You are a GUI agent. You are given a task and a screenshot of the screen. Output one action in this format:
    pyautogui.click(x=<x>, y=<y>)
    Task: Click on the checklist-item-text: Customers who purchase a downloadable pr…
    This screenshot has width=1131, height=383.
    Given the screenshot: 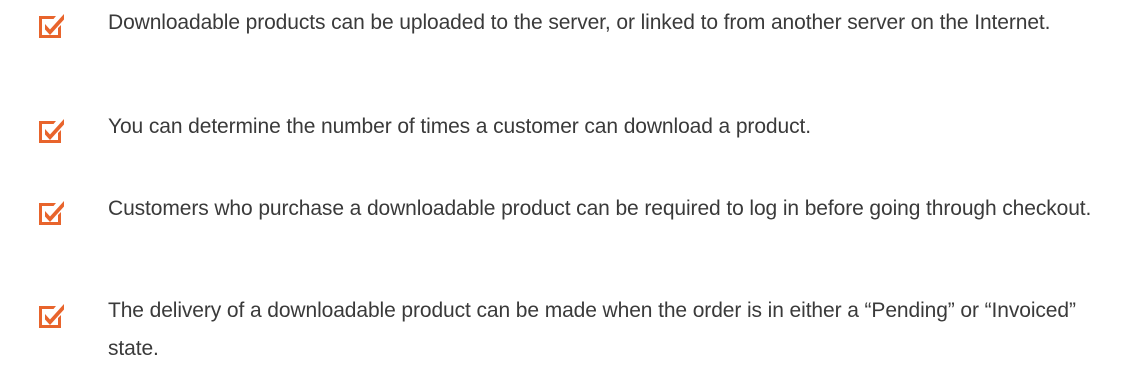 What is the action you would take?
    pyautogui.click(x=600, y=208)
    